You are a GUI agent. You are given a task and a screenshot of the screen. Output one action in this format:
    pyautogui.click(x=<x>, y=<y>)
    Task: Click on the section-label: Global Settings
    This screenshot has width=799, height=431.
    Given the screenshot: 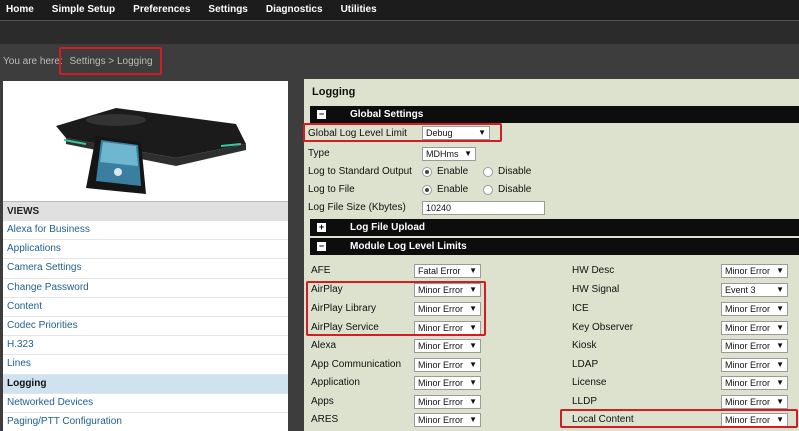 What is the action you would take?
    pyautogui.click(x=387, y=114)
    